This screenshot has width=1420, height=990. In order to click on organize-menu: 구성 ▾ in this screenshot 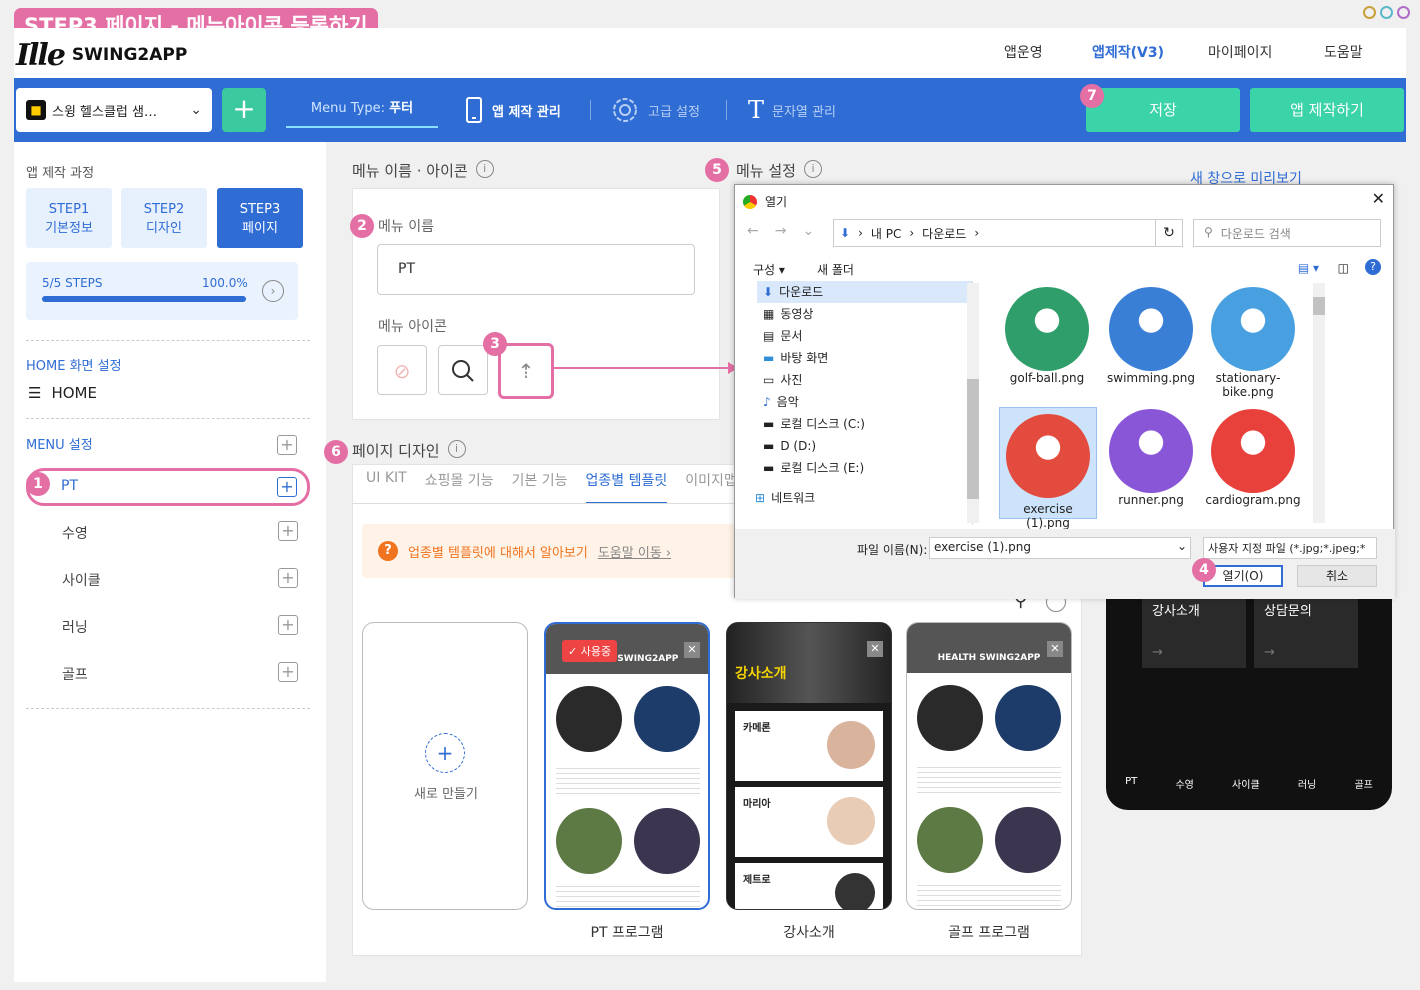, I will do `click(769, 269)`.